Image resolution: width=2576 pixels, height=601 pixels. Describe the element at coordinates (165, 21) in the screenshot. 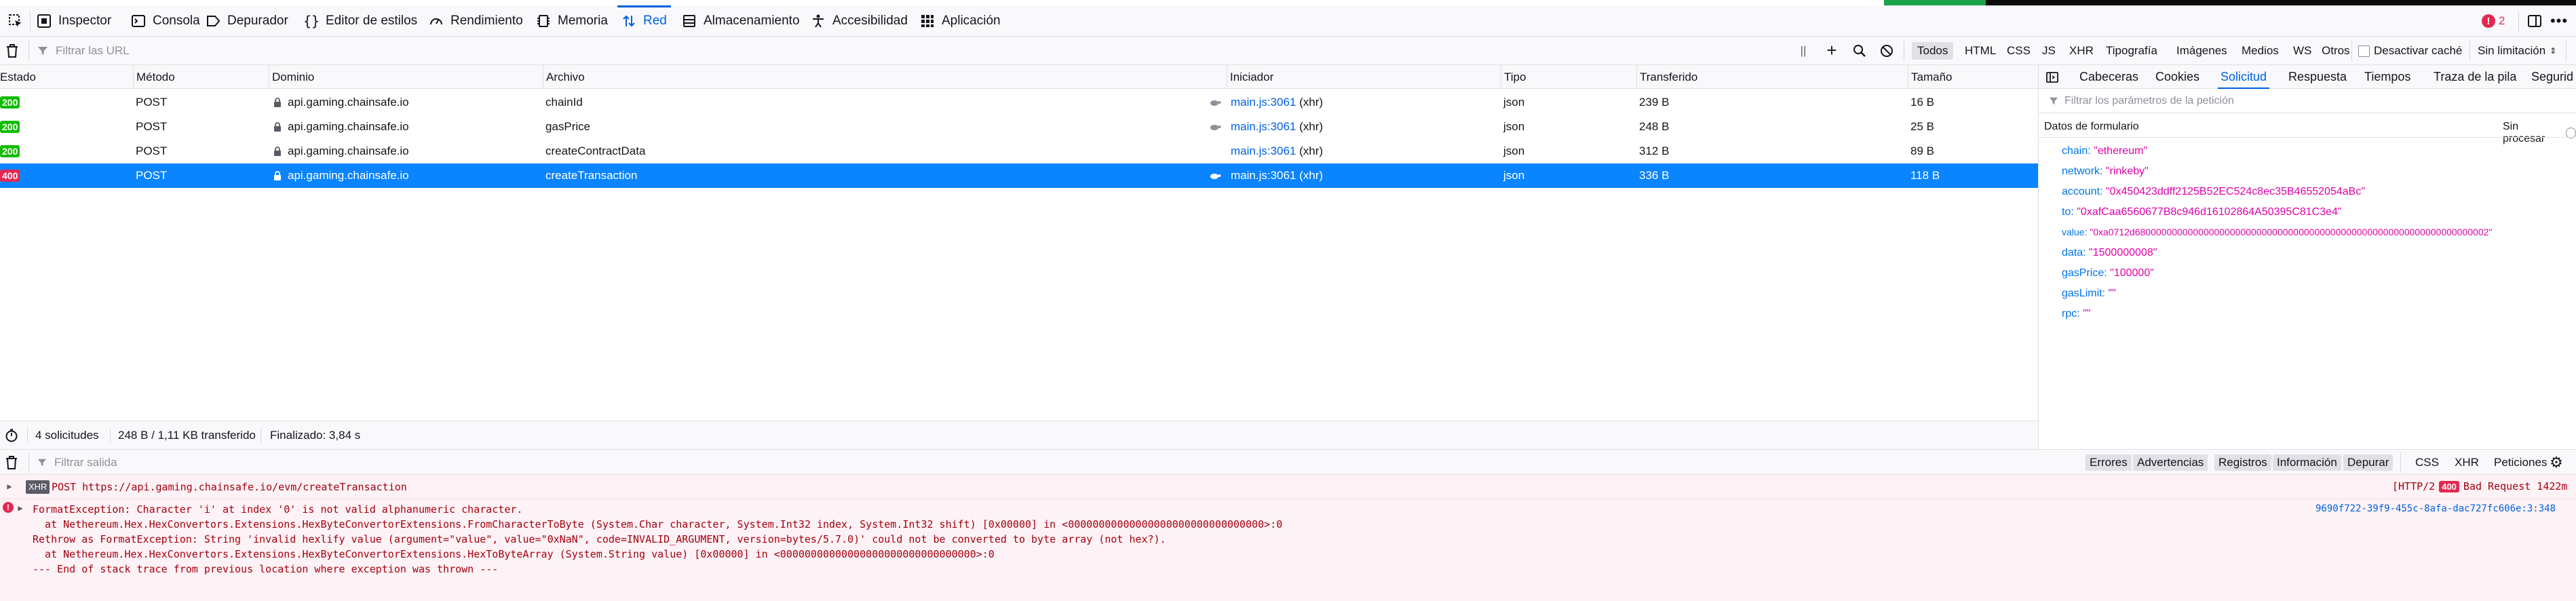

I see `tab-console: Consola` at that location.